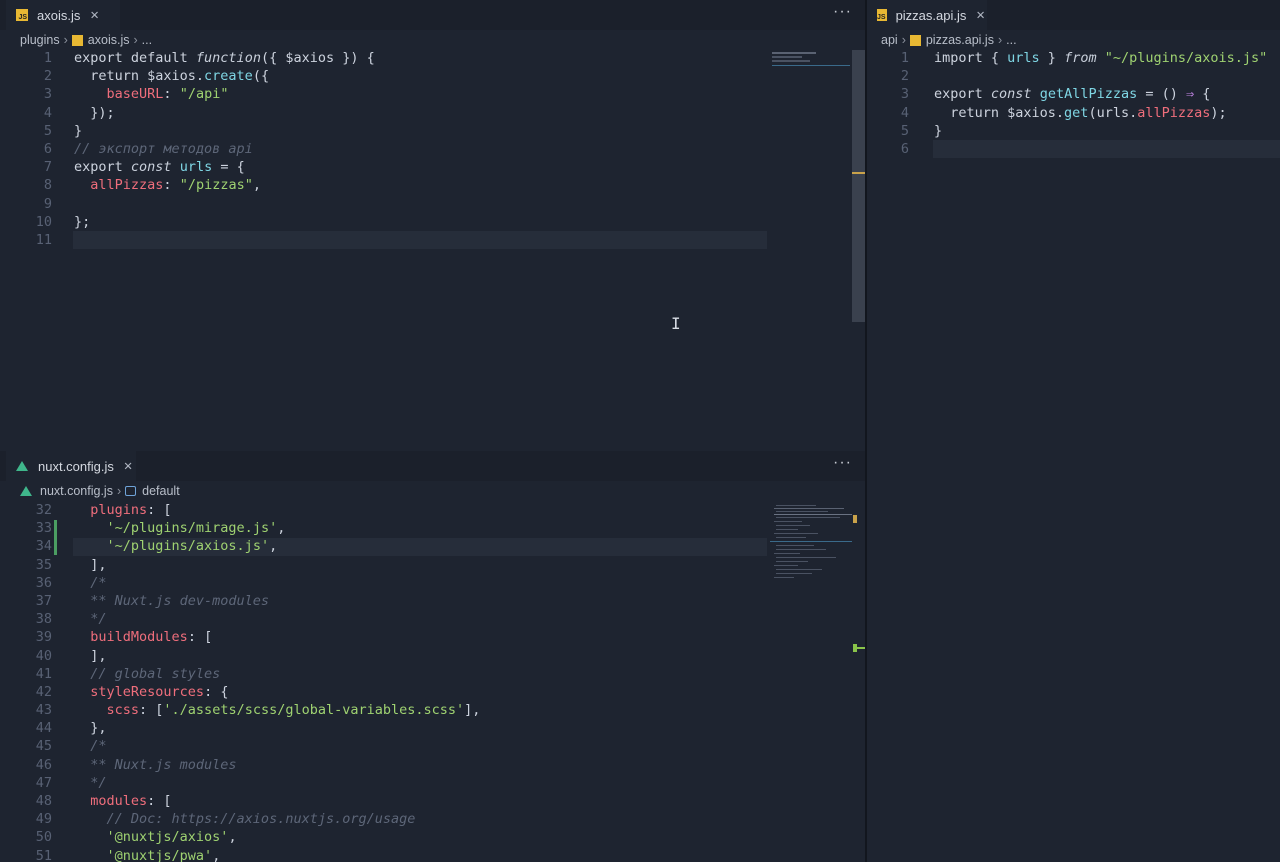  Describe the element at coordinates (277, 546) in the screenshot. I see `code-line: '~/plugins/axios.js',` at that location.